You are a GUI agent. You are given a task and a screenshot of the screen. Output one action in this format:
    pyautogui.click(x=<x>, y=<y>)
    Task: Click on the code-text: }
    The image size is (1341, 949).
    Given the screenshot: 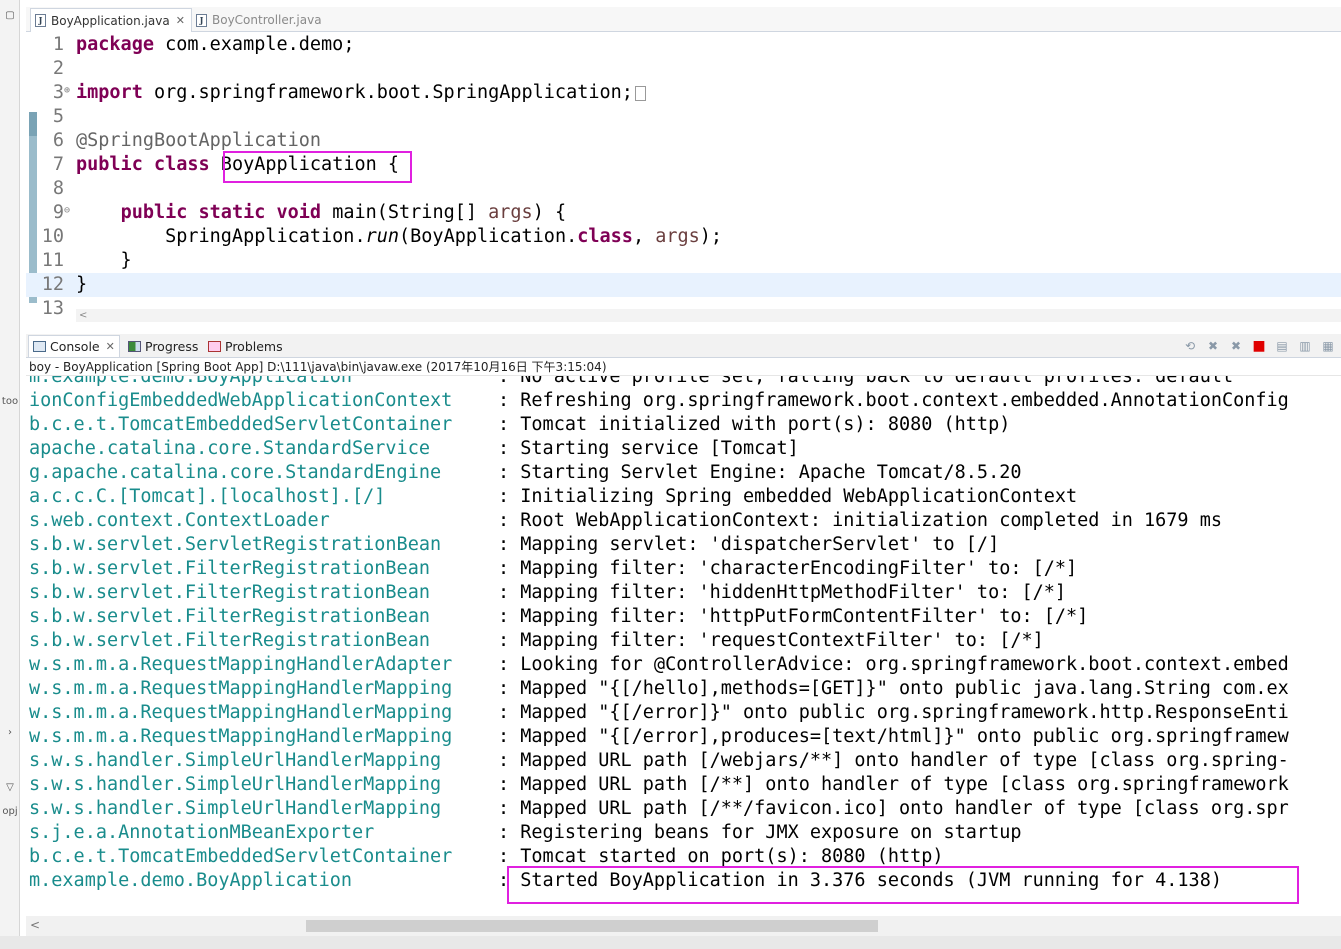 What is the action you would take?
    pyautogui.click(x=104, y=261)
    